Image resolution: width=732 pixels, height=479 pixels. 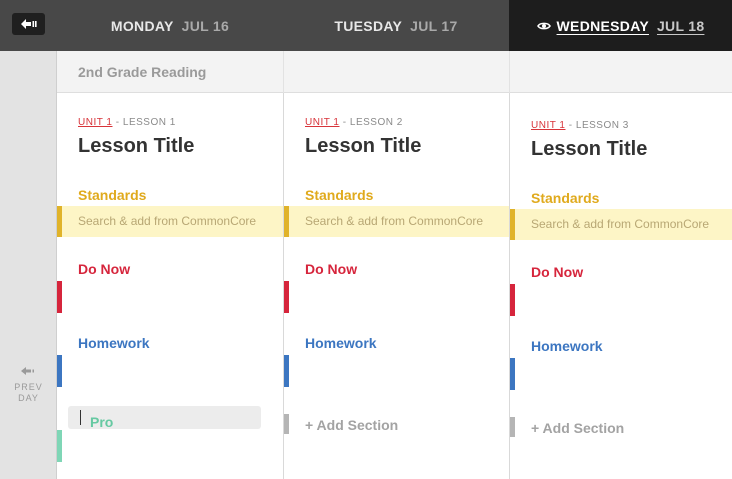 I want to click on day-header-wednesday: WEDNESDAY JUL 18, so click(x=620, y=25).